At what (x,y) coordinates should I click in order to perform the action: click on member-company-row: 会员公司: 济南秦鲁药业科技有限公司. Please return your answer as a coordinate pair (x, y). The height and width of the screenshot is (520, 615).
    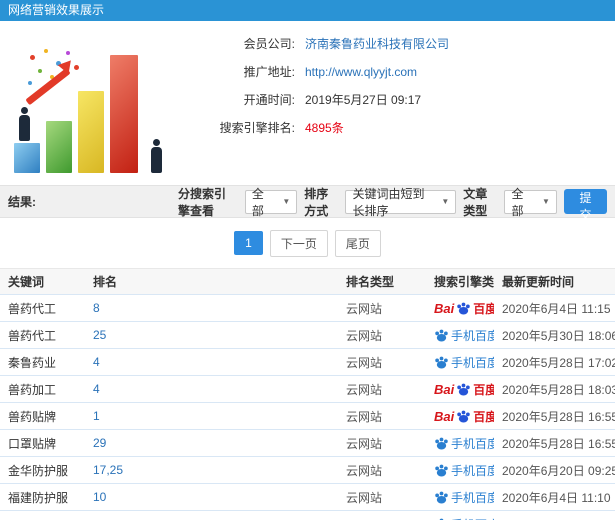
    Looking at the image, I should click on (317, 44).